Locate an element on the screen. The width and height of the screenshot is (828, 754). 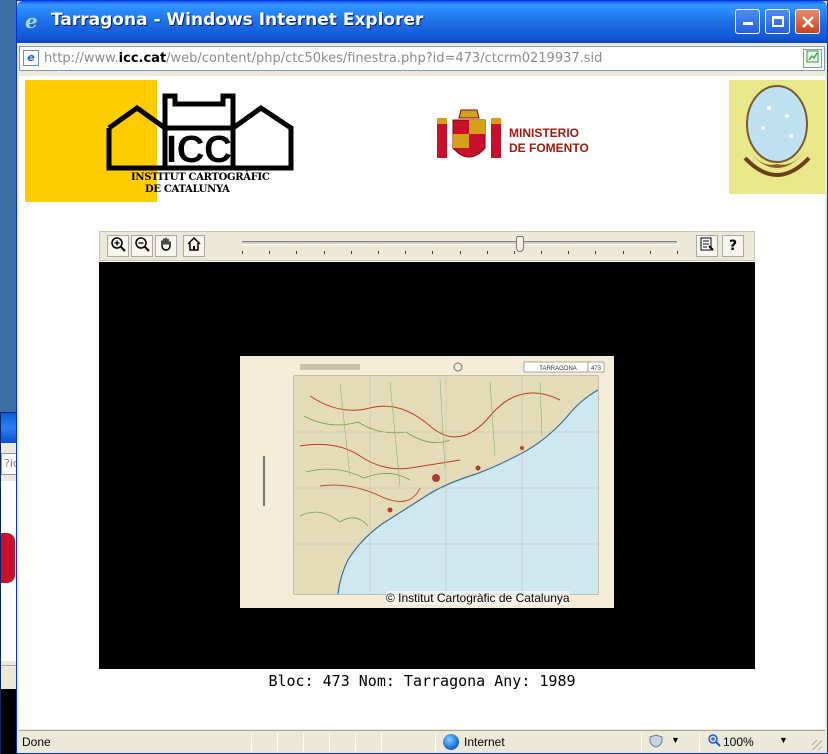
background-window-emblem is located at coordinates (8, 558).